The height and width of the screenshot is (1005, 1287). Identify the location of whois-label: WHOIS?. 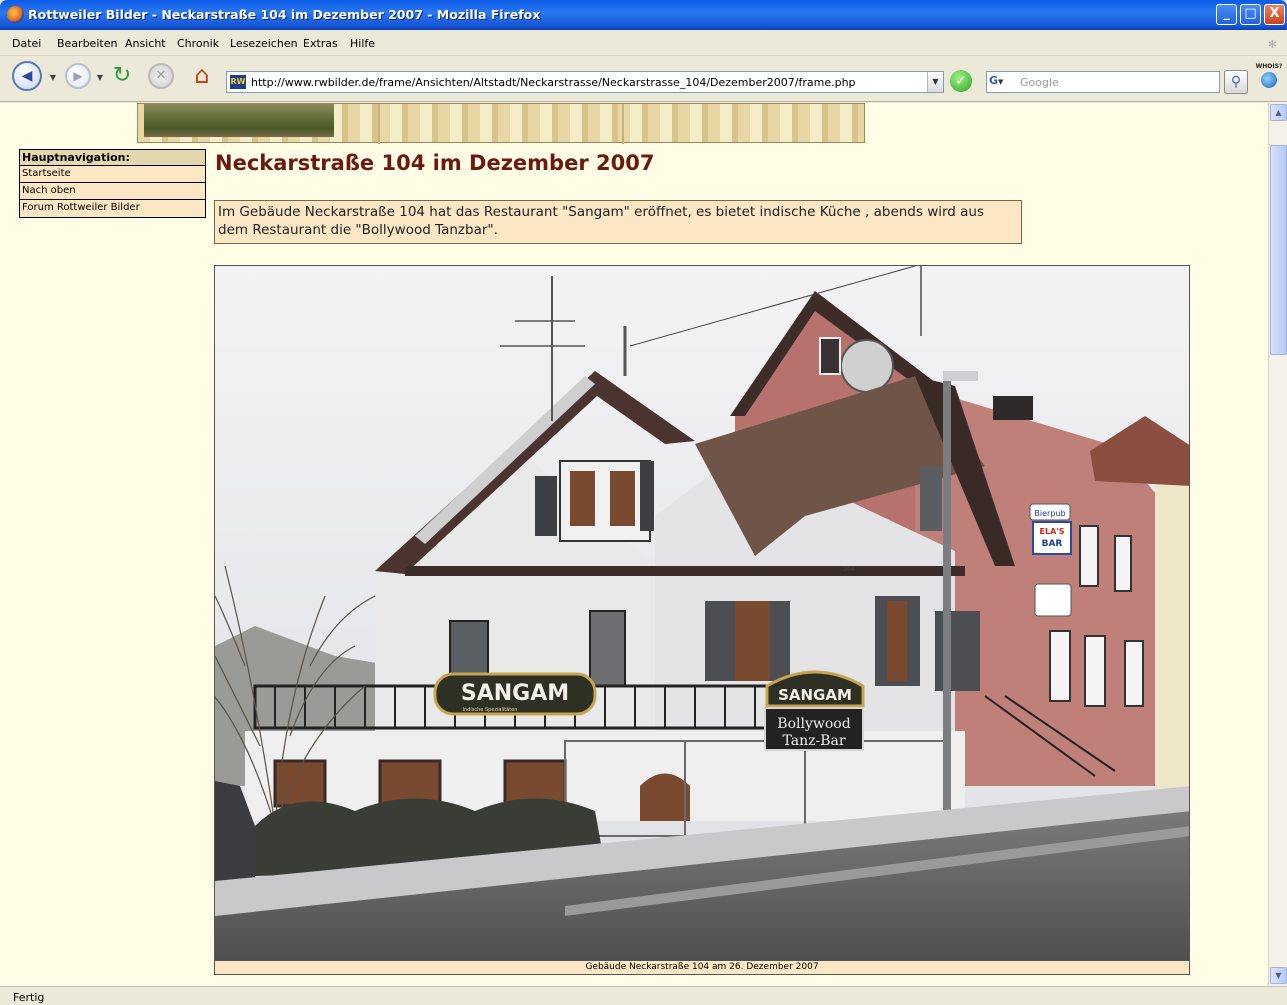
(1269, 66).